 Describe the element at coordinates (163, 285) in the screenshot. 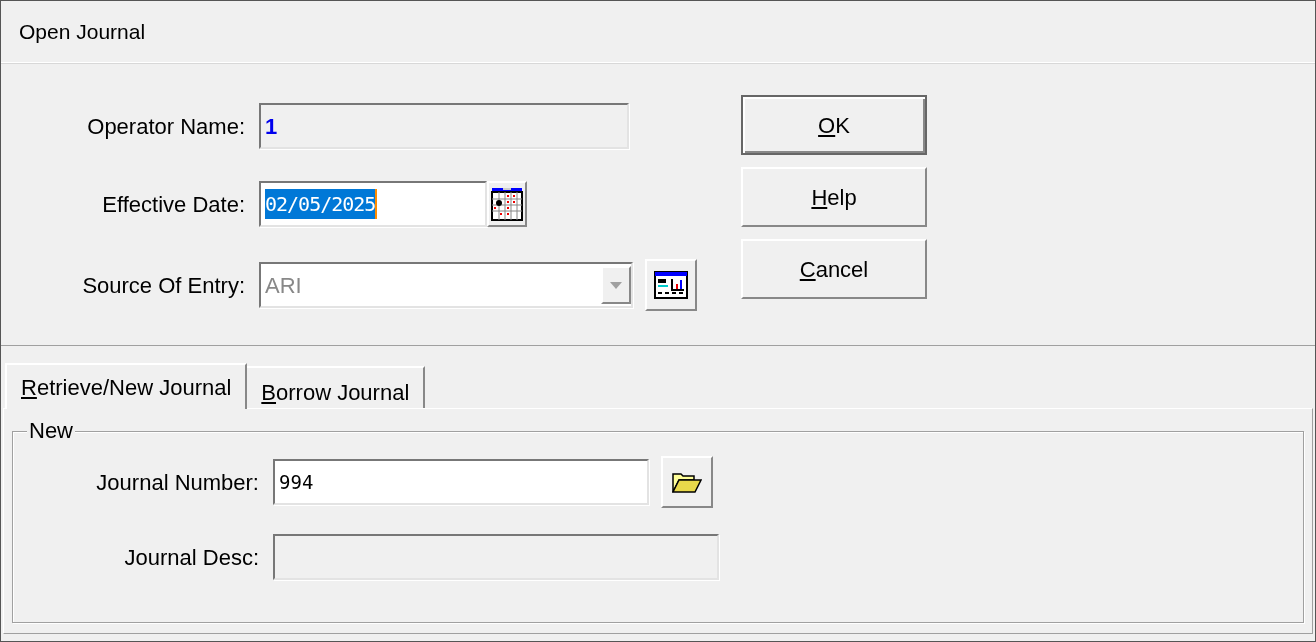

I see `field-label: Source Of Entry:` at that location.